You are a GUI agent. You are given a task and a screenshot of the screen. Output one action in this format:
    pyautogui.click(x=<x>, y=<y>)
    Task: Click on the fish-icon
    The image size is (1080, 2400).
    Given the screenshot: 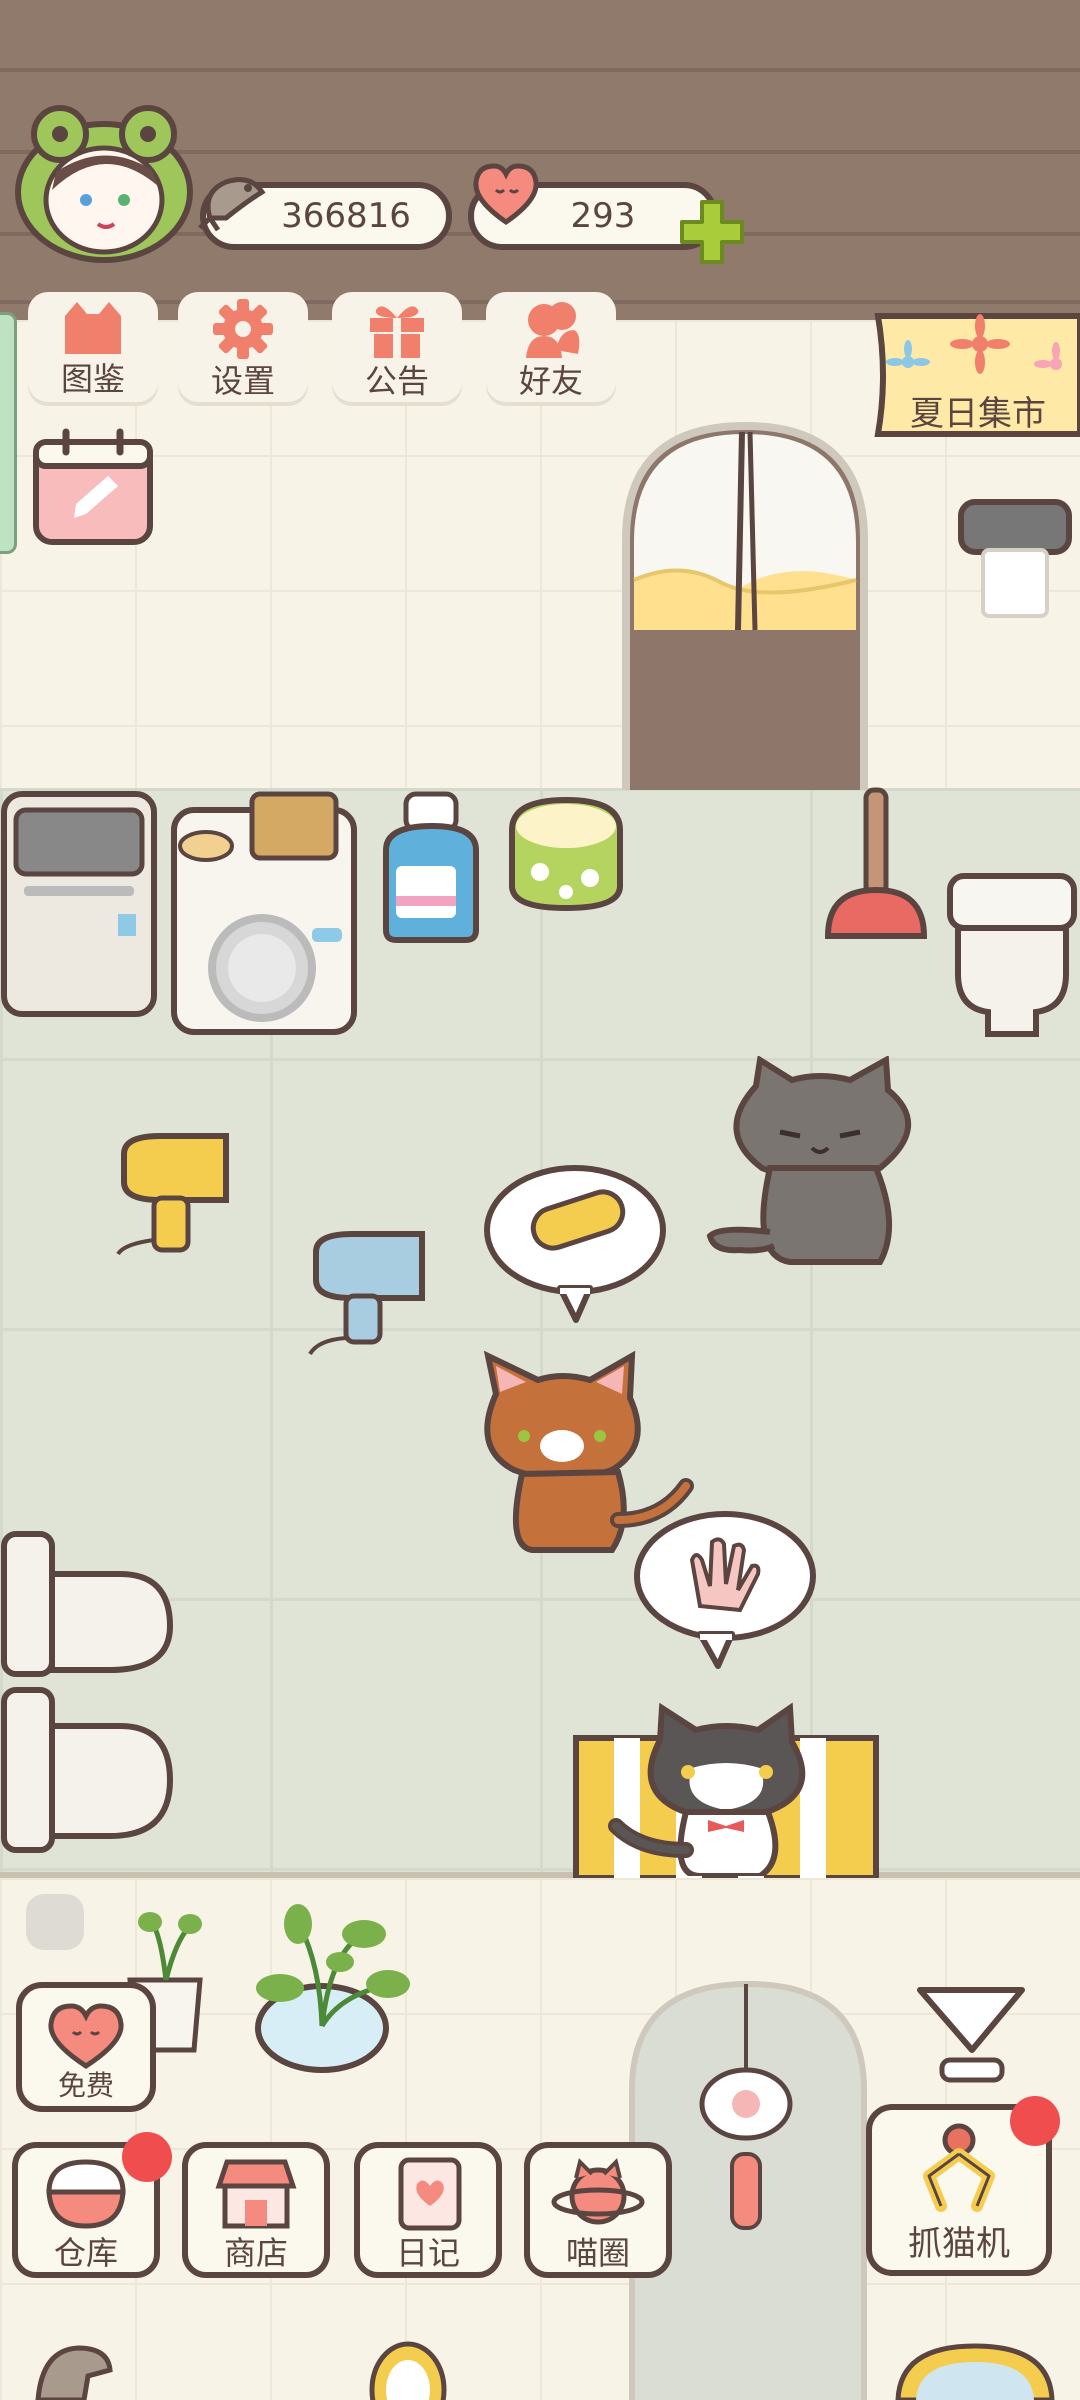 What is the action you would take?
    pyautogui.click(x=232, y=204)
    